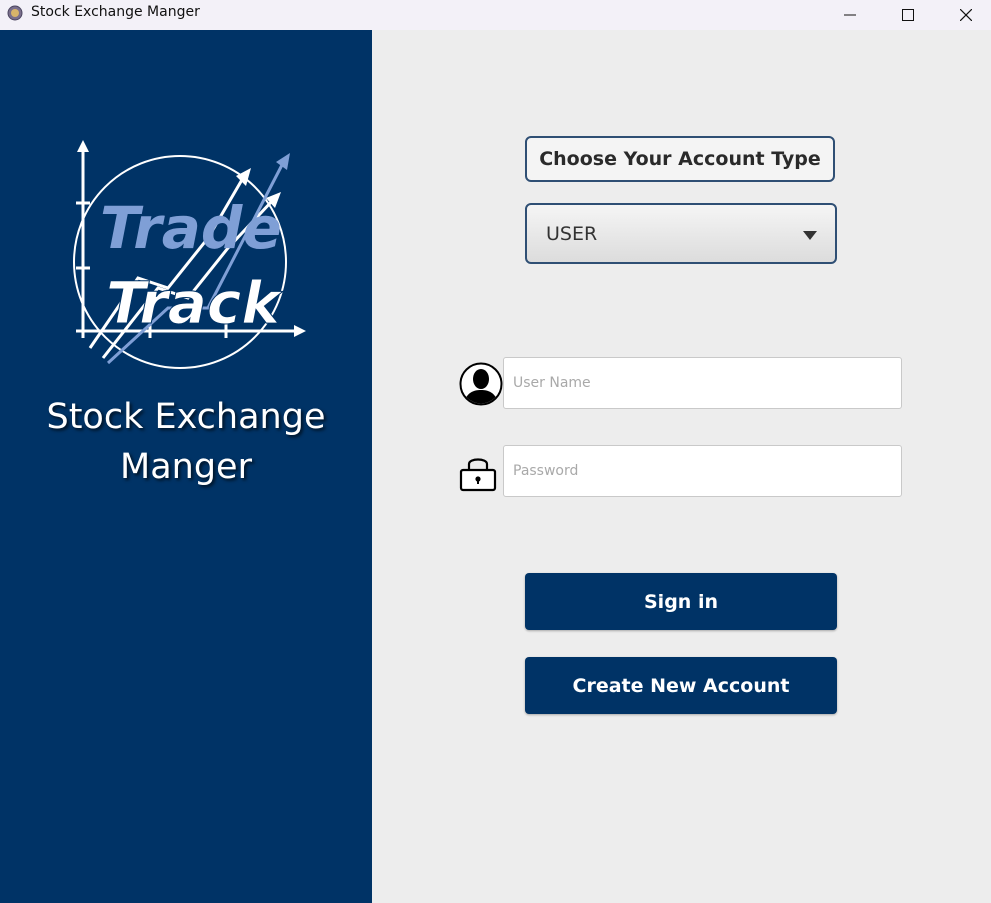 The height and width of the screenshot is (903, 991). Describe the element at coordinates (115, 12) in the screenshot. I see `window-title: Stock Exchange Manger` at that location.